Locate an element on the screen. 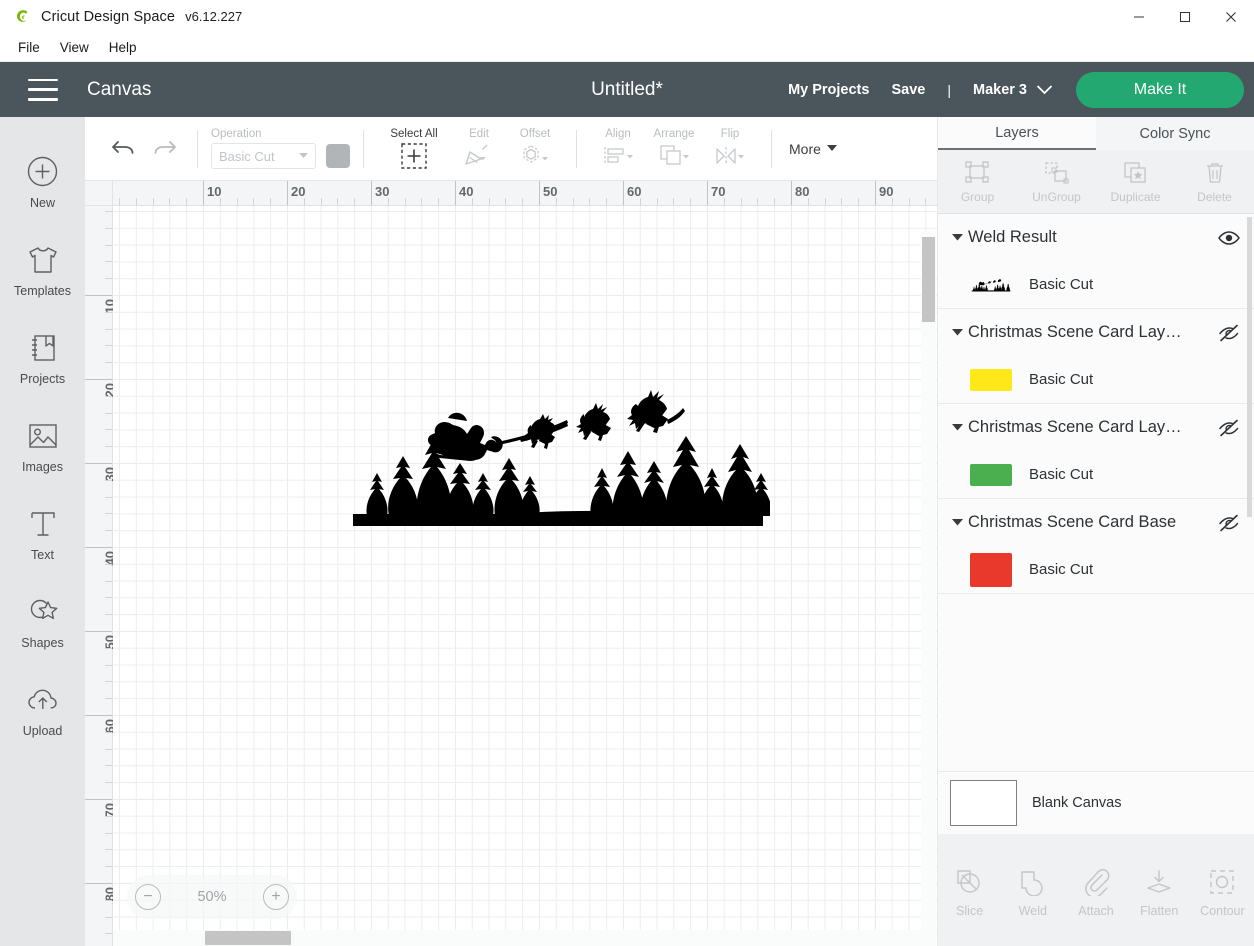 The height and width of the screenshot is (946, 1254). blank-canvas-label: Blank Canvas is located at coordinates (1077, 803).